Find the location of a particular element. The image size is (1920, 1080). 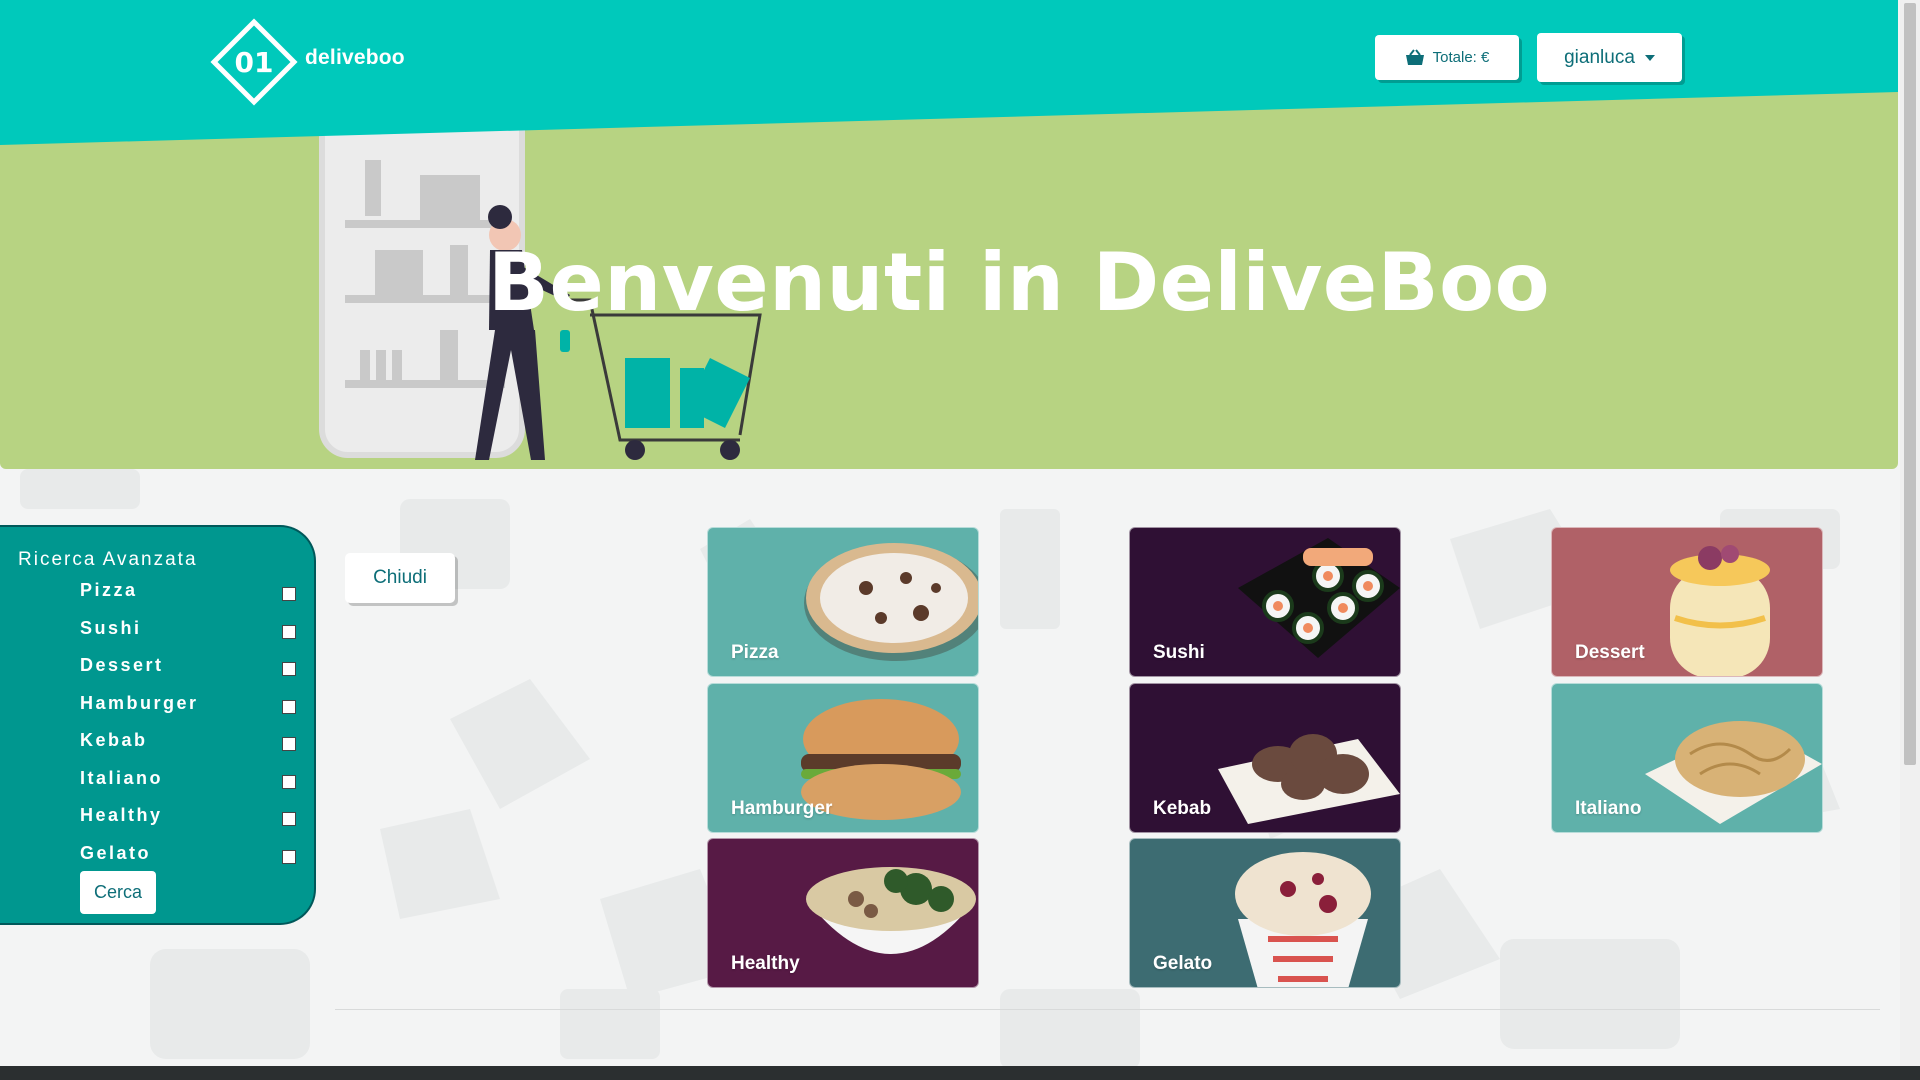

filter-checkbox-italiano is located at coordinates (289, 782).